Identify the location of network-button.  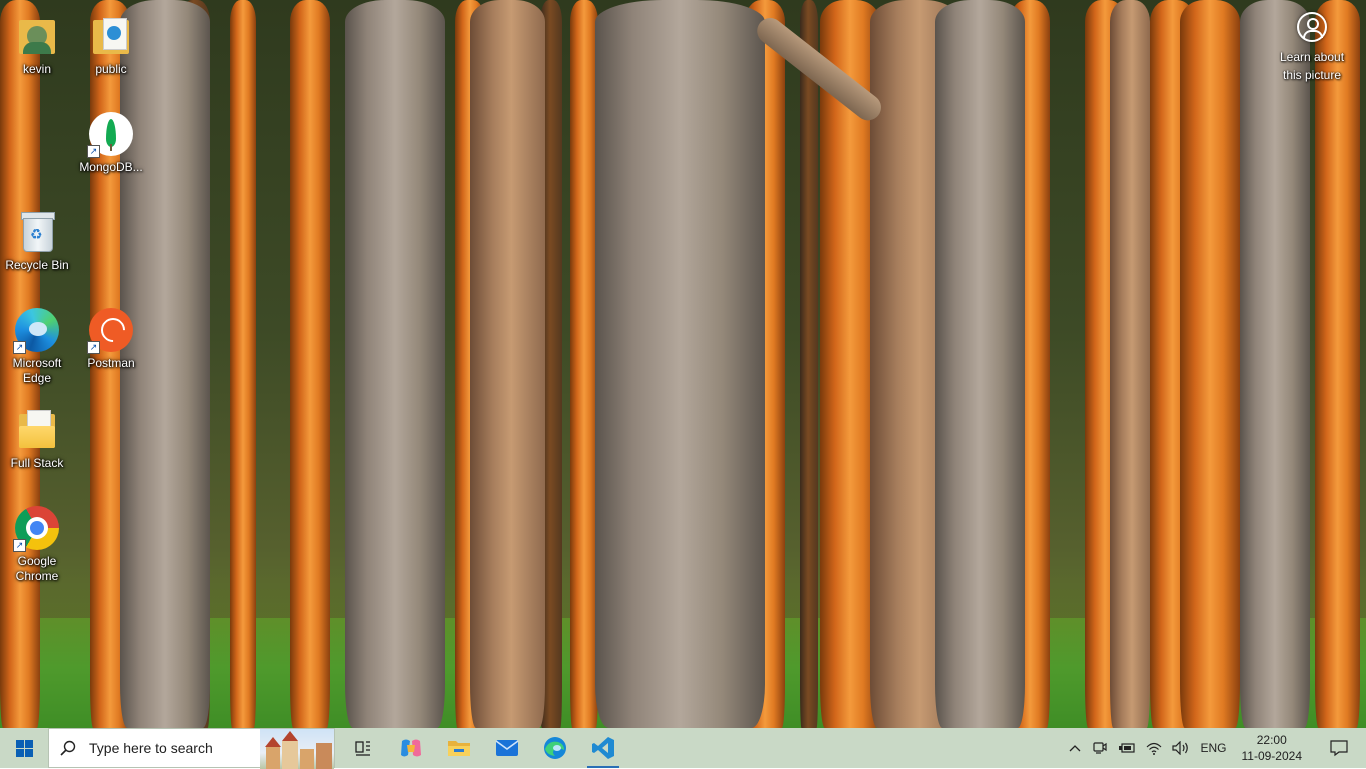
(1154, 748).